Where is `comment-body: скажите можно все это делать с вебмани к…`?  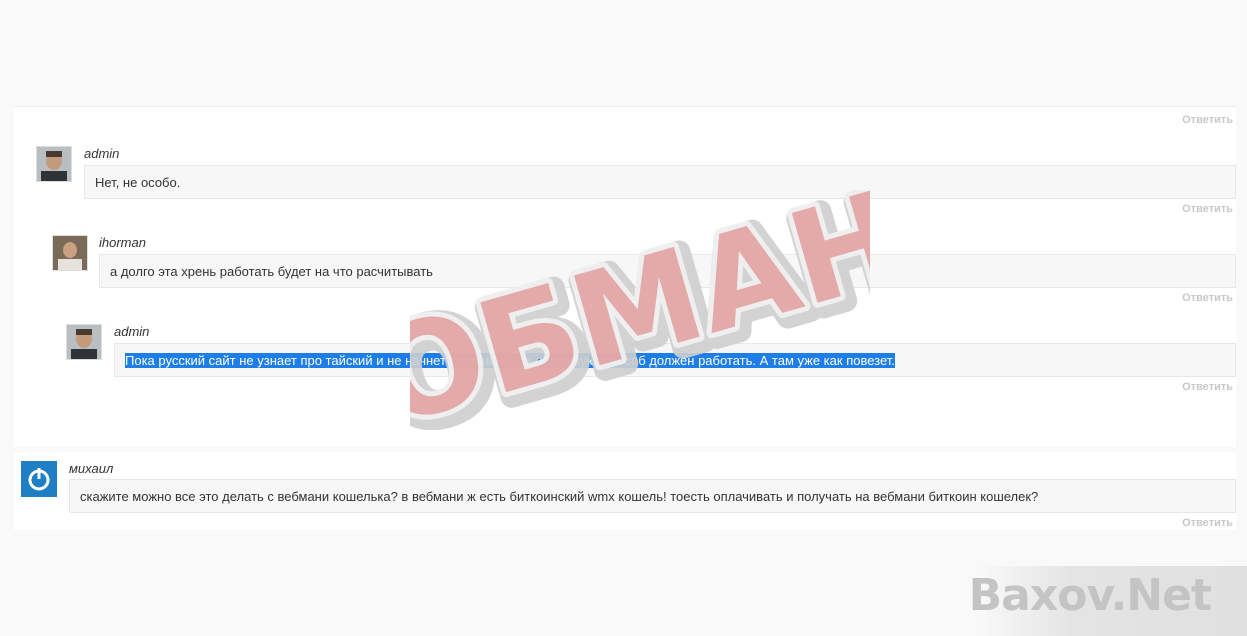 comment-body: скажите можно все это делать с вебмани к… is located at coordinates (559, 496).